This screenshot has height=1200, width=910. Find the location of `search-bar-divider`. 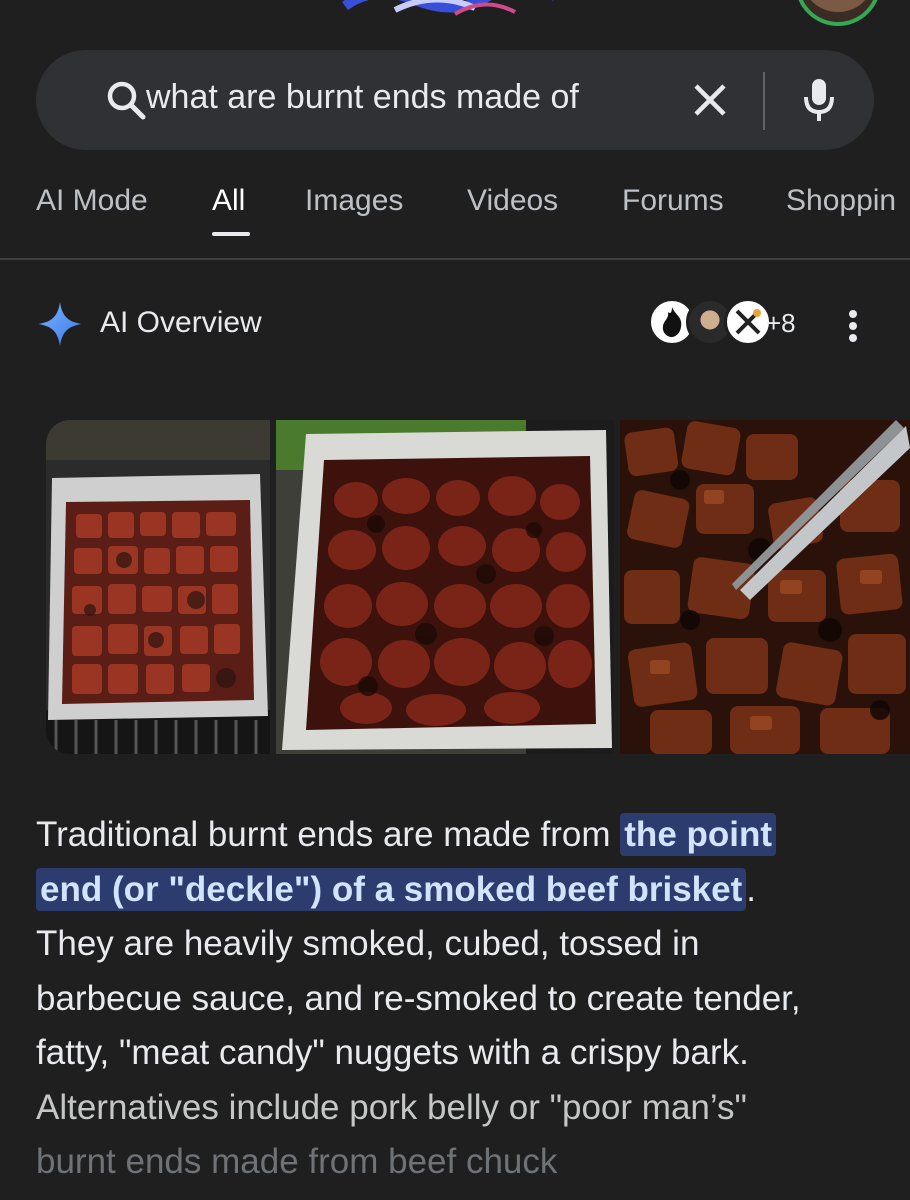

search-bar-divider is located at coordinates (764, 101).